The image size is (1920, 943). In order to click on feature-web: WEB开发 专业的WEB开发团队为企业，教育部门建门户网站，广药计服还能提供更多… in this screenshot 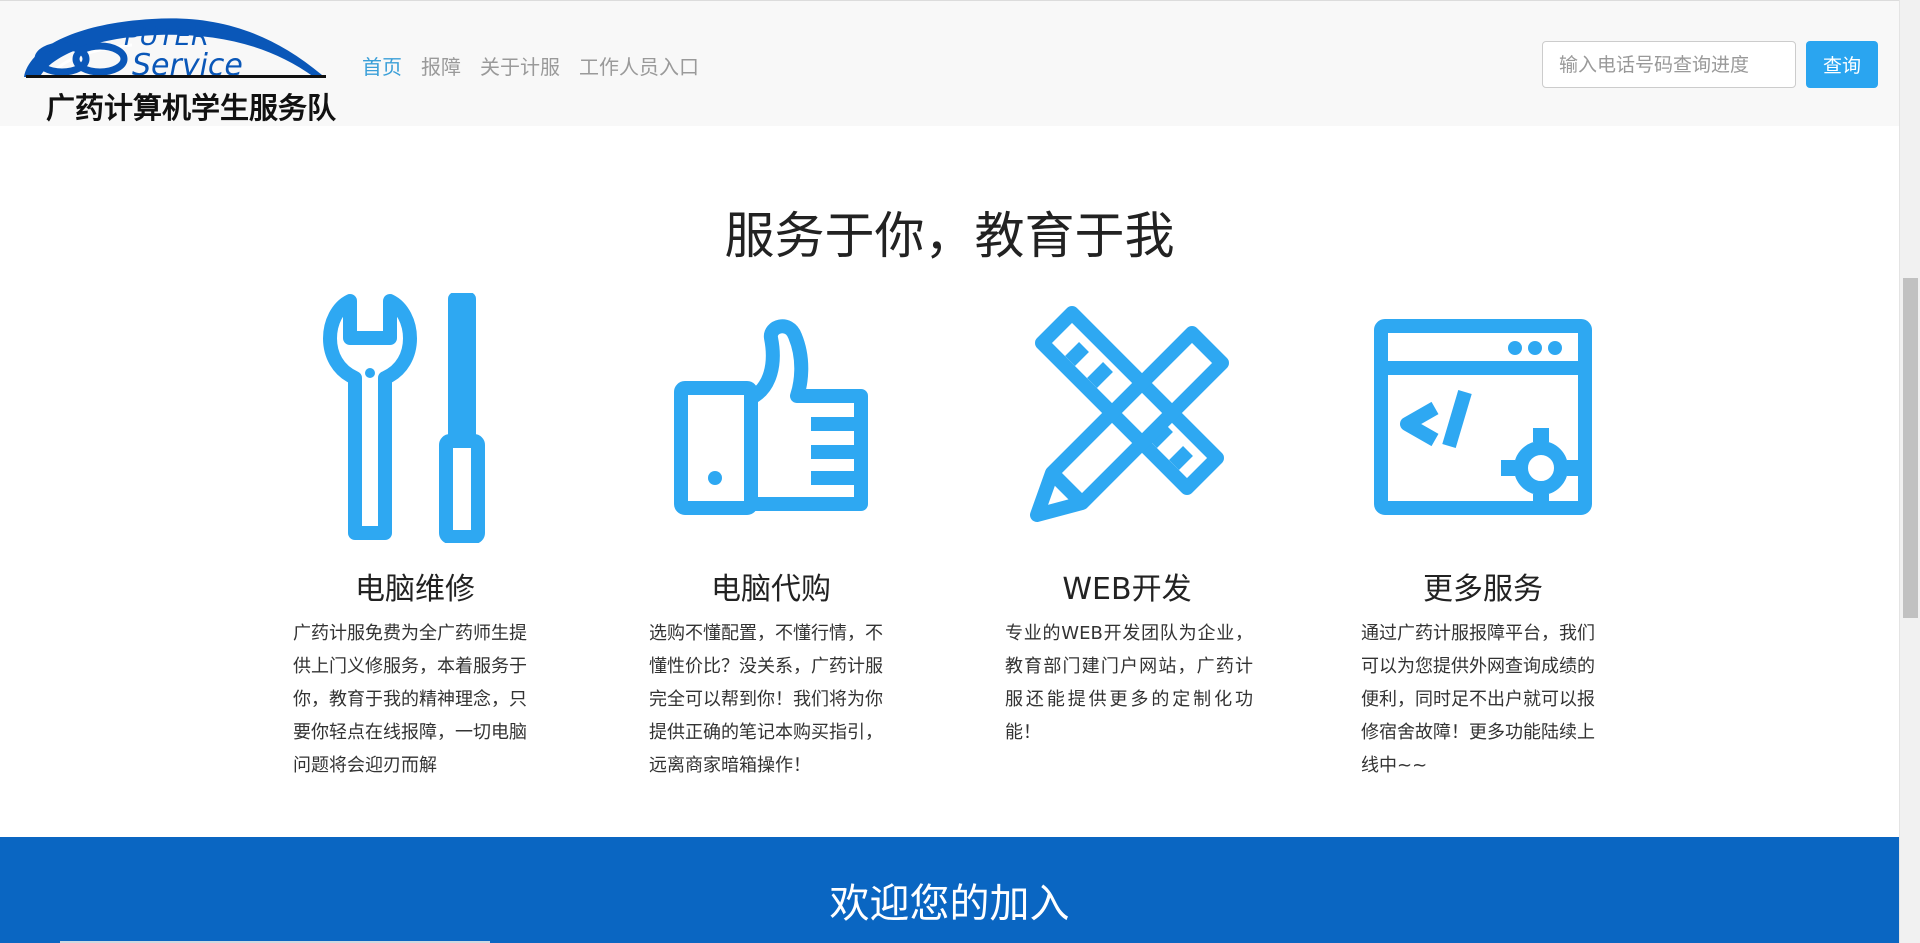, I will do `click(1127, 516)`.